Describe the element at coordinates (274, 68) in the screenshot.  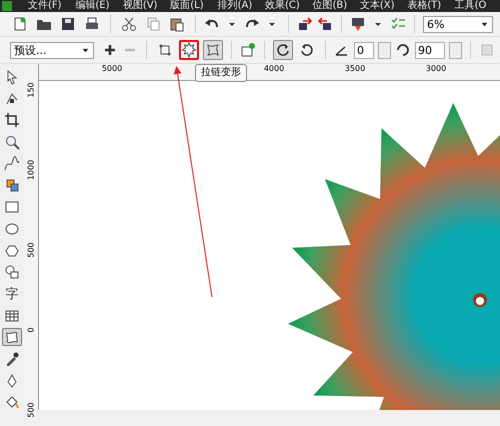
I see `ruler-label: 4000` at that location.